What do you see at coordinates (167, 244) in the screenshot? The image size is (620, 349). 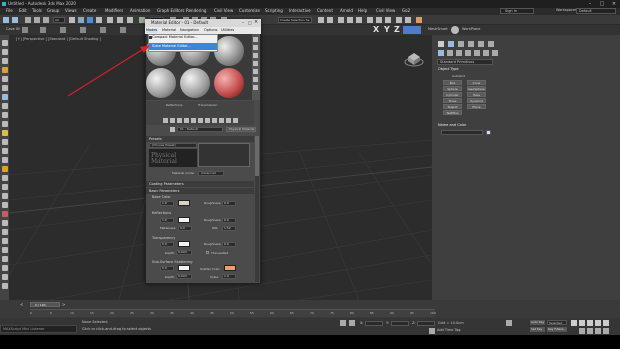 I see `trans-weight-field: 0.0` at bounding box center [167, 244].